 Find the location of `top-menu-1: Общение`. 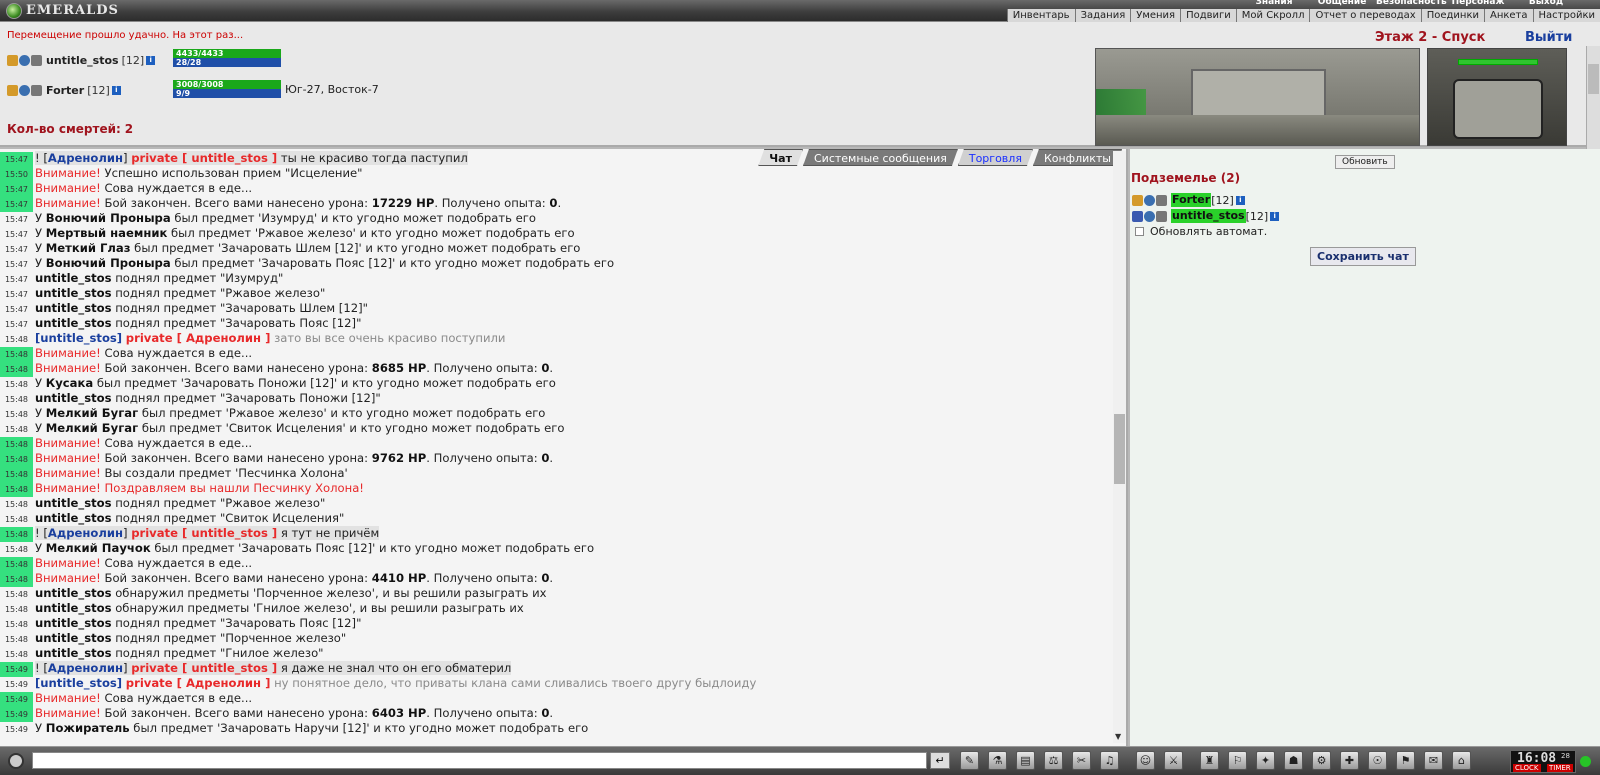

top-menu-1: Общение is located at coordinates (1342, 3).